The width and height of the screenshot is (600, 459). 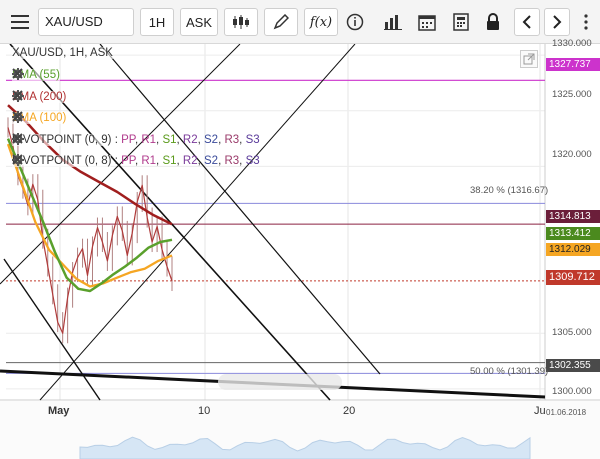 I want to click on pivot2-r1: R1, so click(x=149, y=161).